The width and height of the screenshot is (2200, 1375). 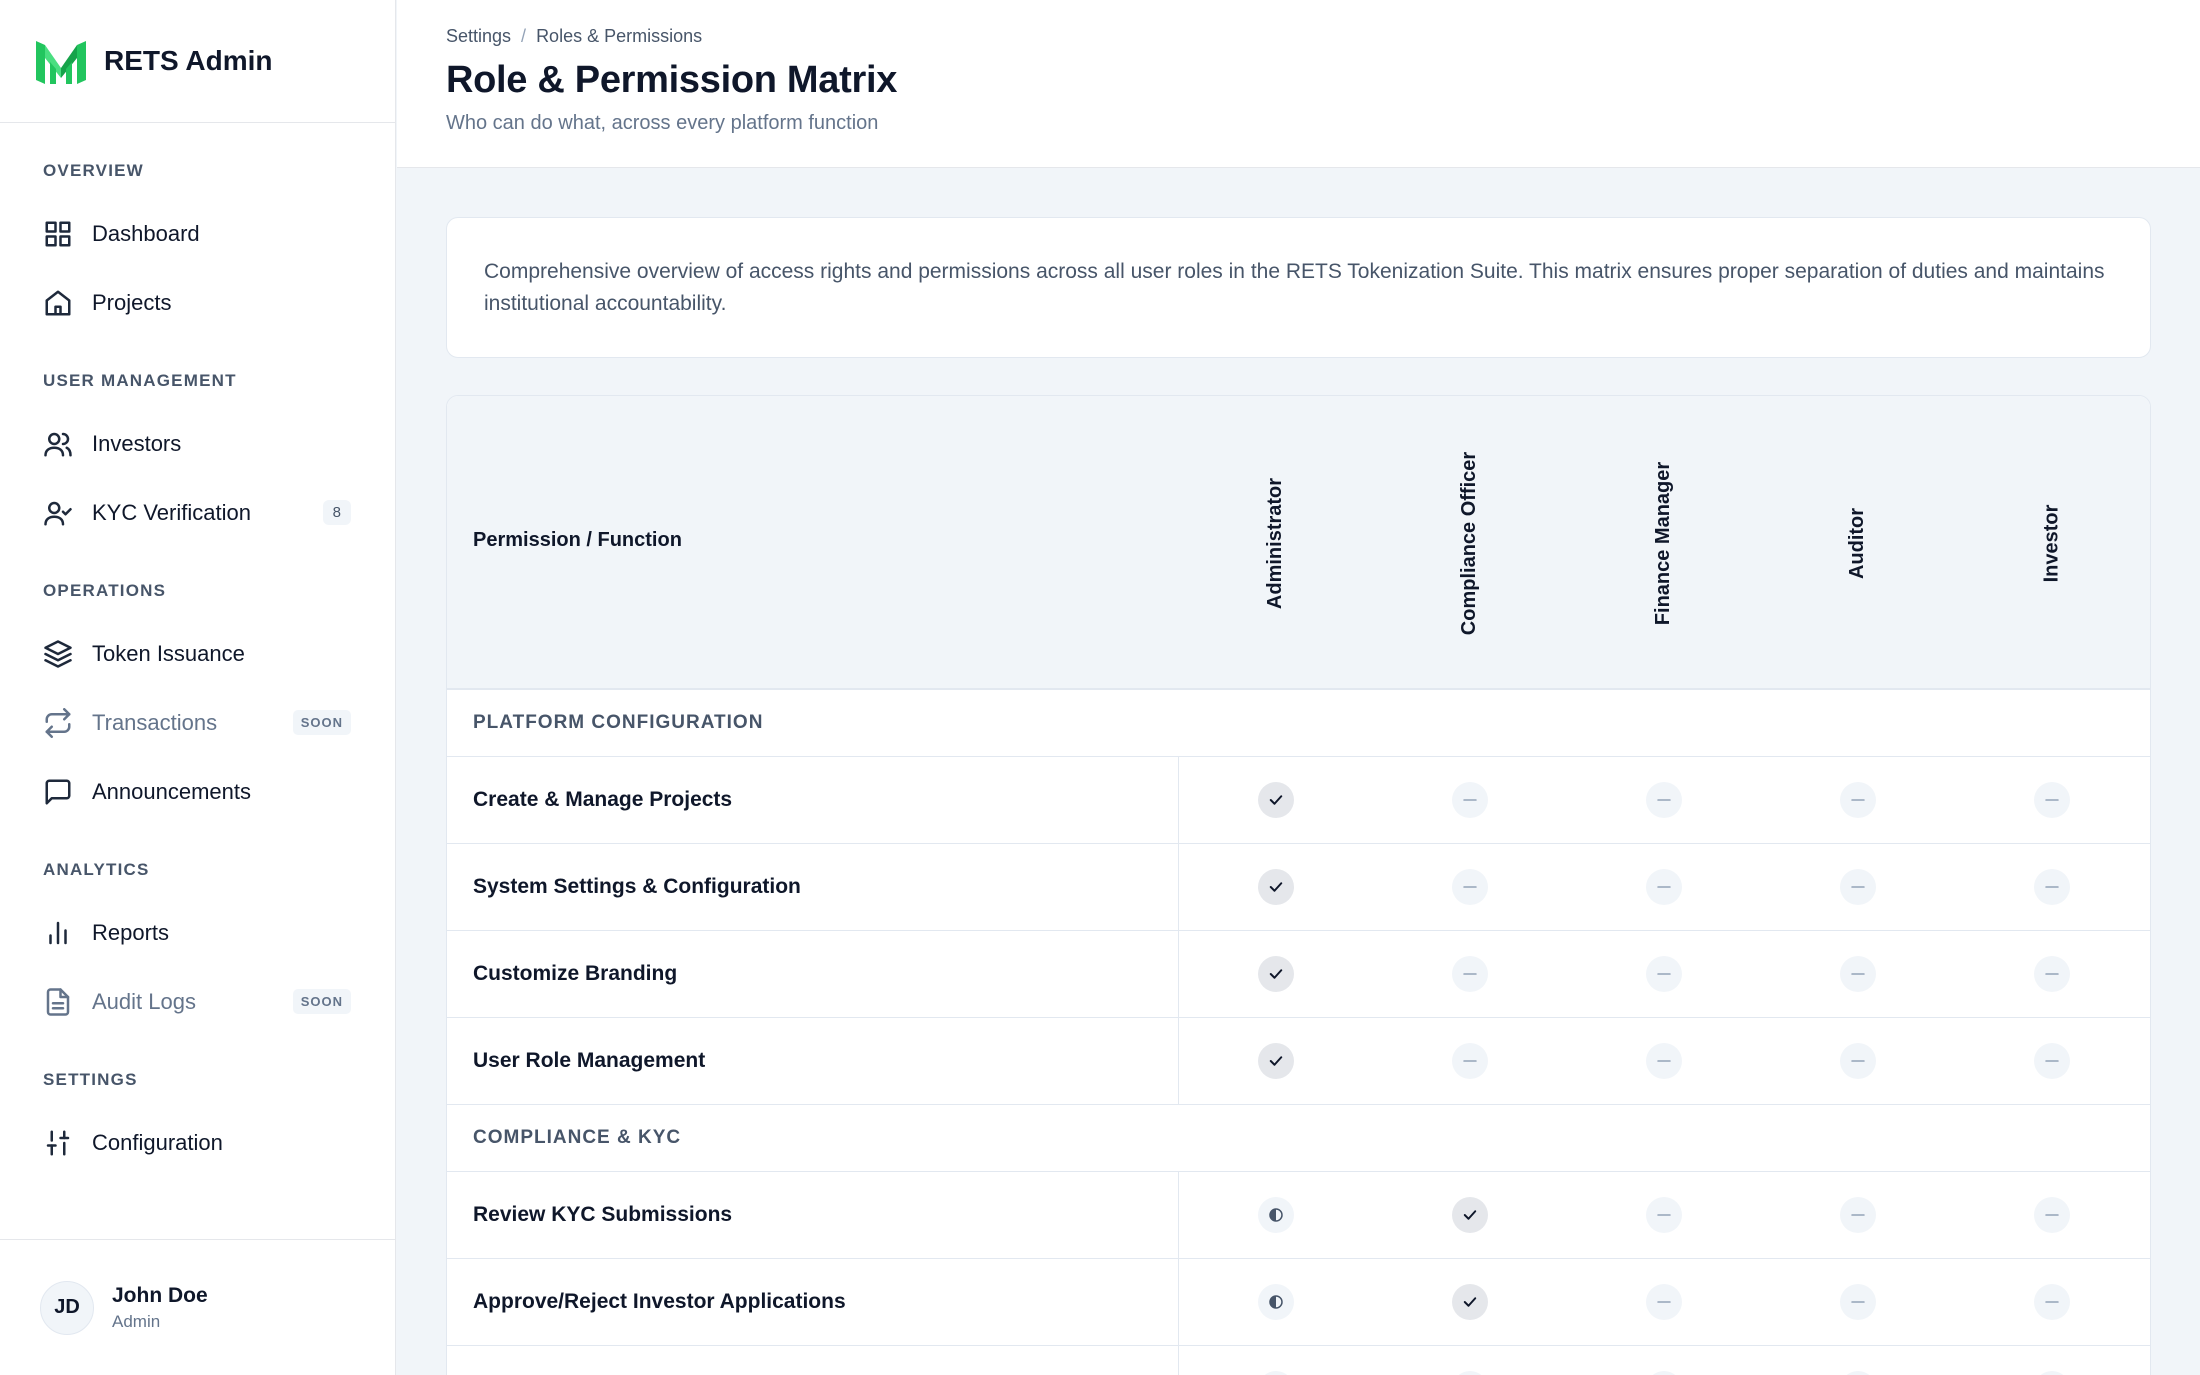 What do you see at coordinates (1275, 543) in the screenshot?
I see `role-label: Administrator` at bounding box center [1275, 543].